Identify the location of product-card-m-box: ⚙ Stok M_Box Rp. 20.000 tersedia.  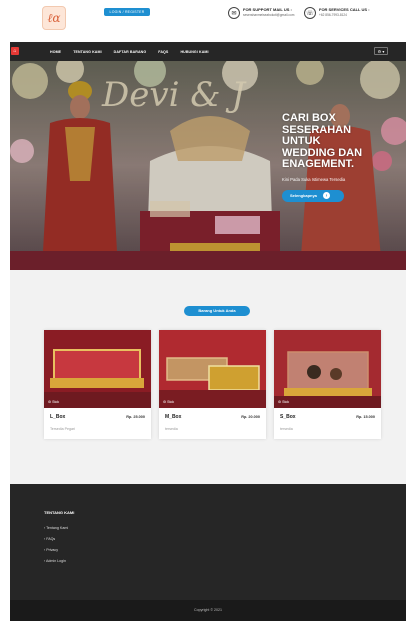
(212, 384).